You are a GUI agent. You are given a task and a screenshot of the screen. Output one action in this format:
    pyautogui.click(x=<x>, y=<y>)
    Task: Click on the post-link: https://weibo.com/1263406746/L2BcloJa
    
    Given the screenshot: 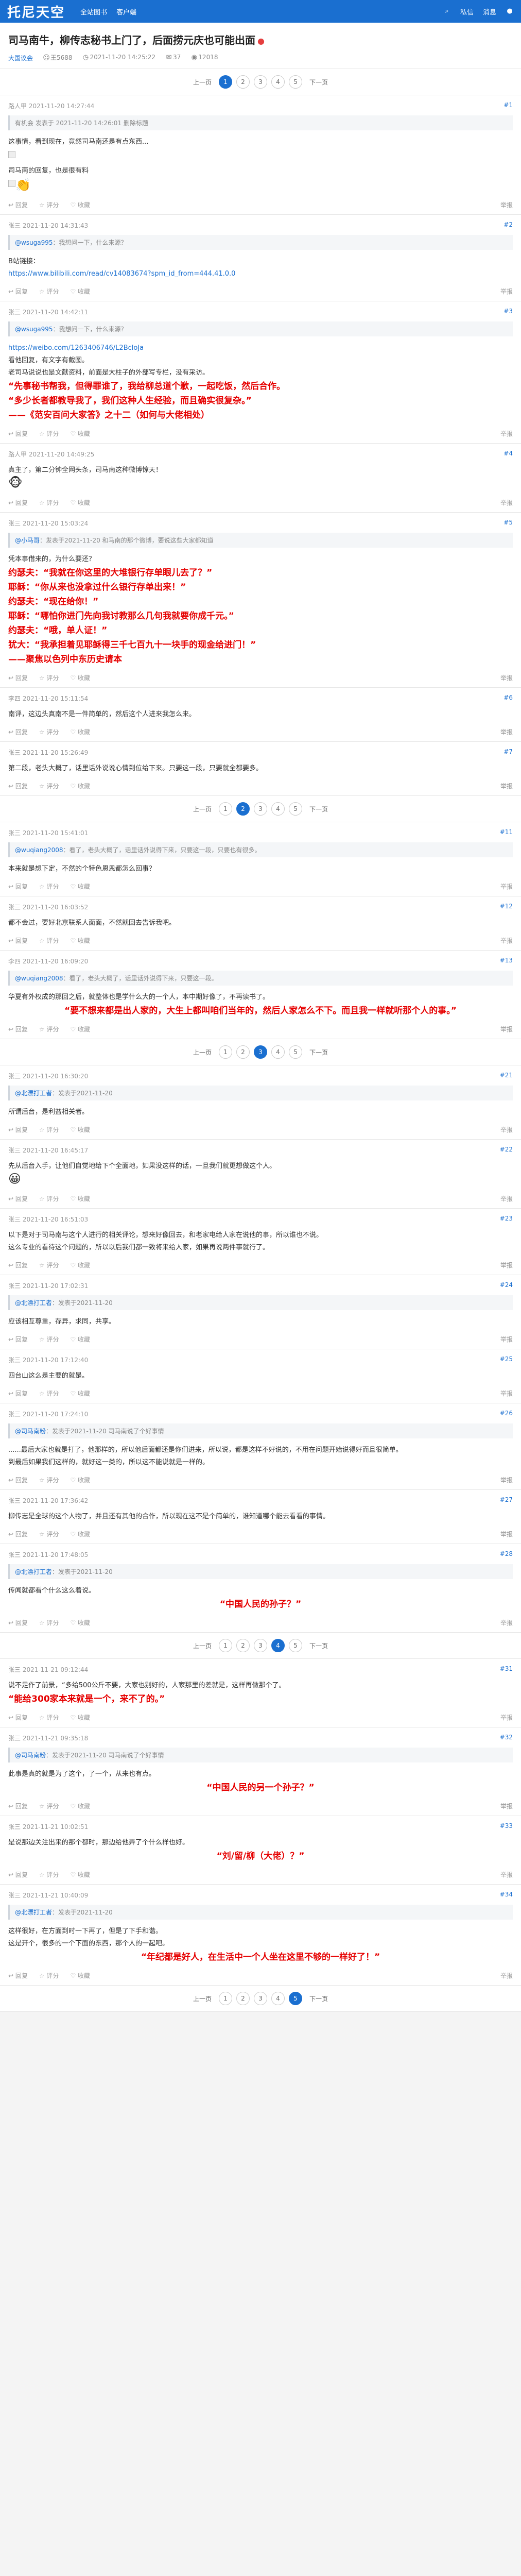 What is the action you would take?
    pyautogui.click(x=260, y=348)
    